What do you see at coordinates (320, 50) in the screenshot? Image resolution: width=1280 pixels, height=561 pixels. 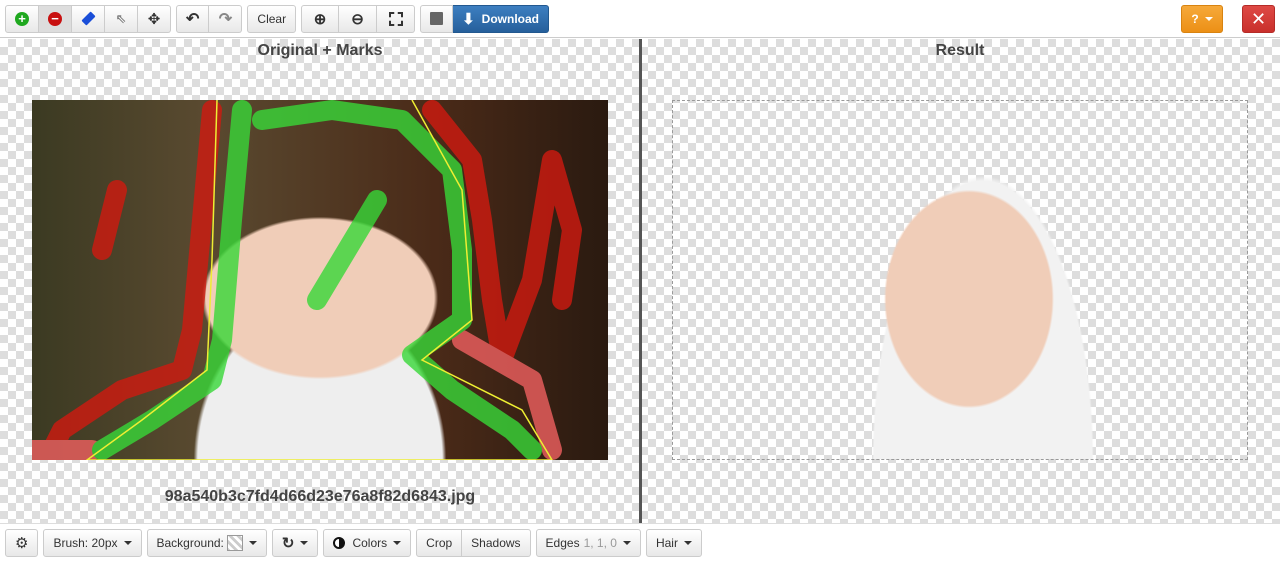 I see `left-panel-title: Original + Marks` at bounding box center [320, 50].